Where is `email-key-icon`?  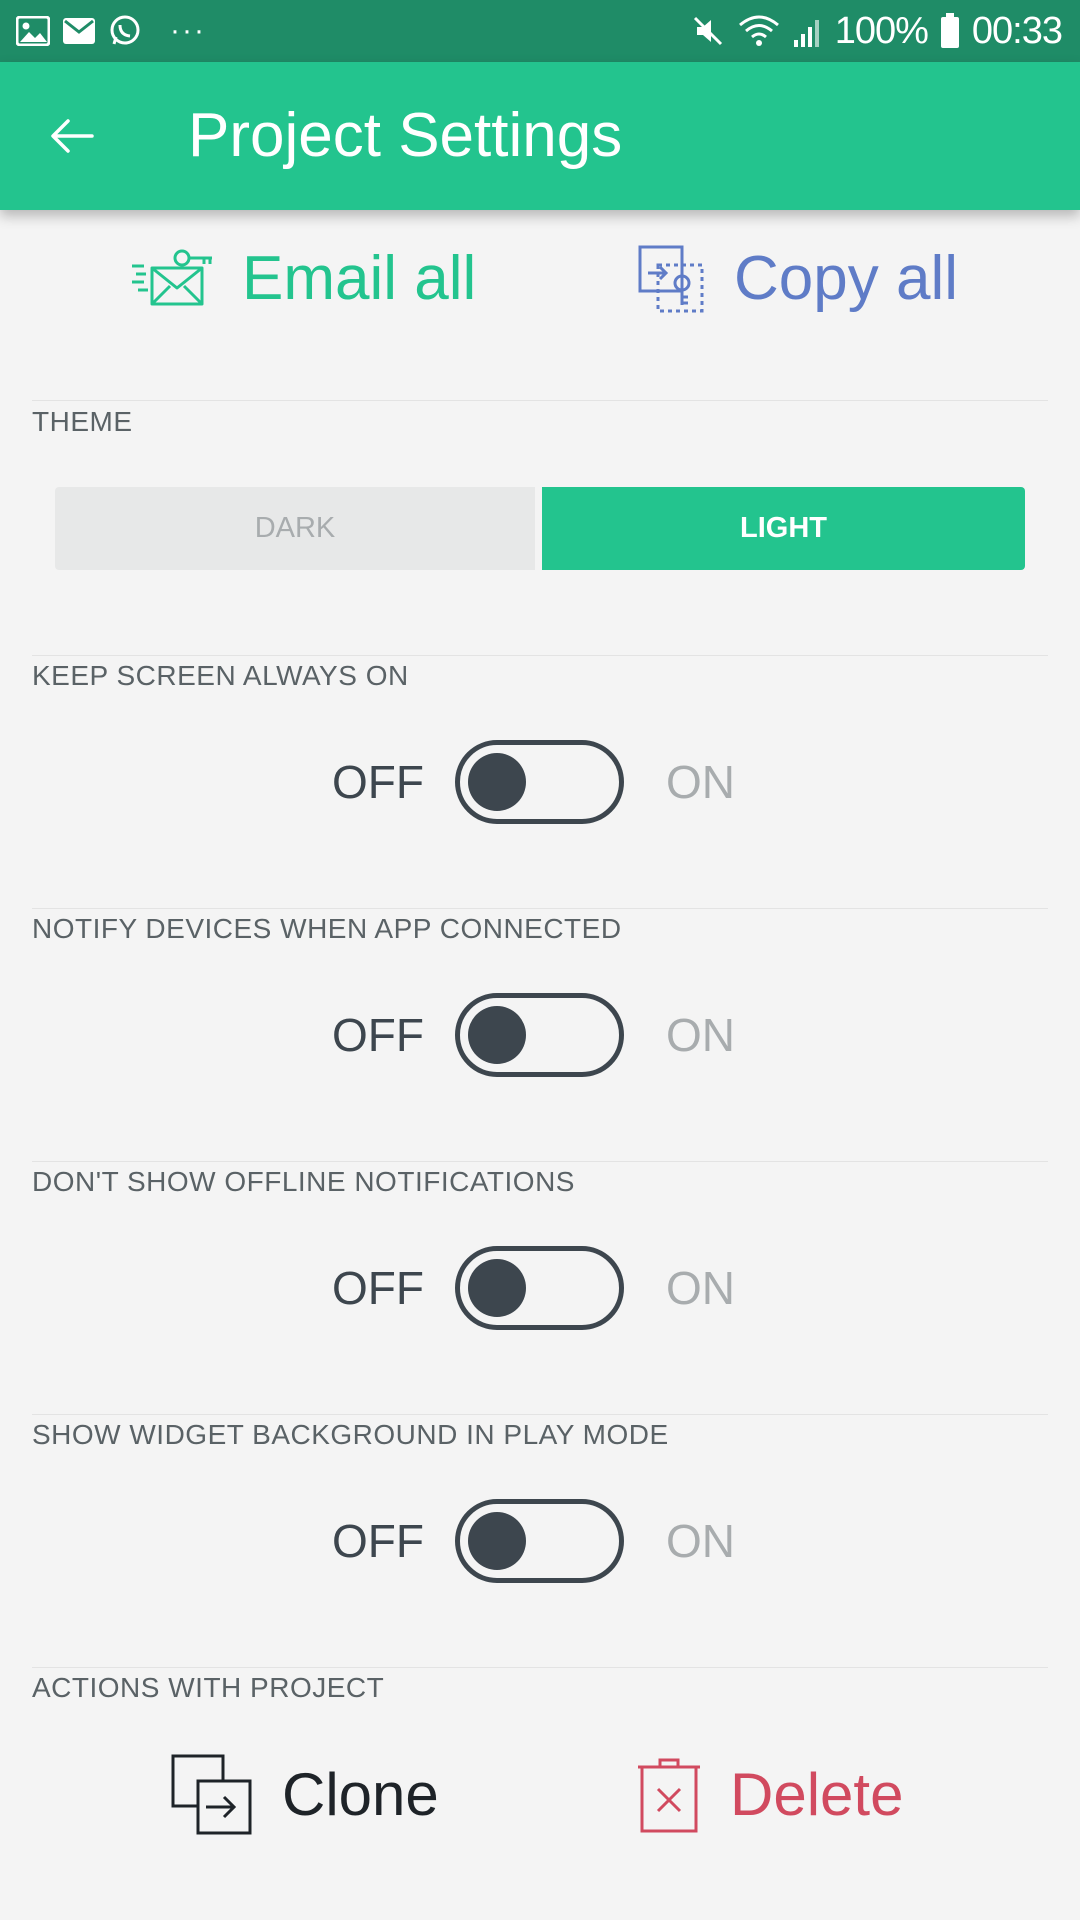 email-key-icon is located at coordinates (172, 277).